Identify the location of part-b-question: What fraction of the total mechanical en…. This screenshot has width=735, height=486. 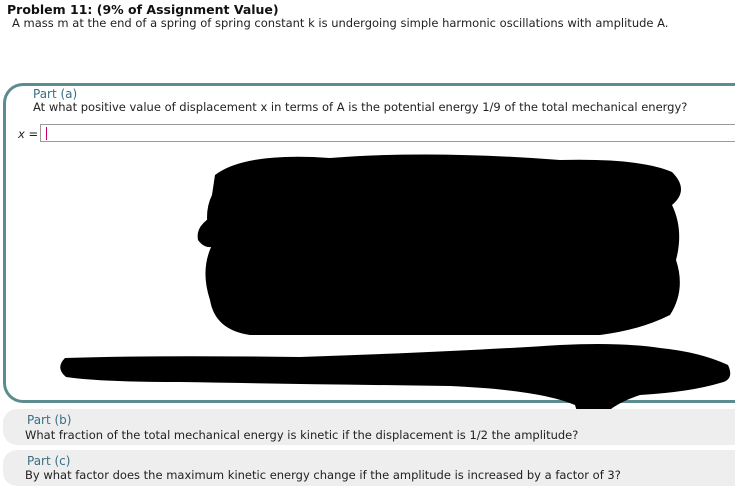
(302, 435).